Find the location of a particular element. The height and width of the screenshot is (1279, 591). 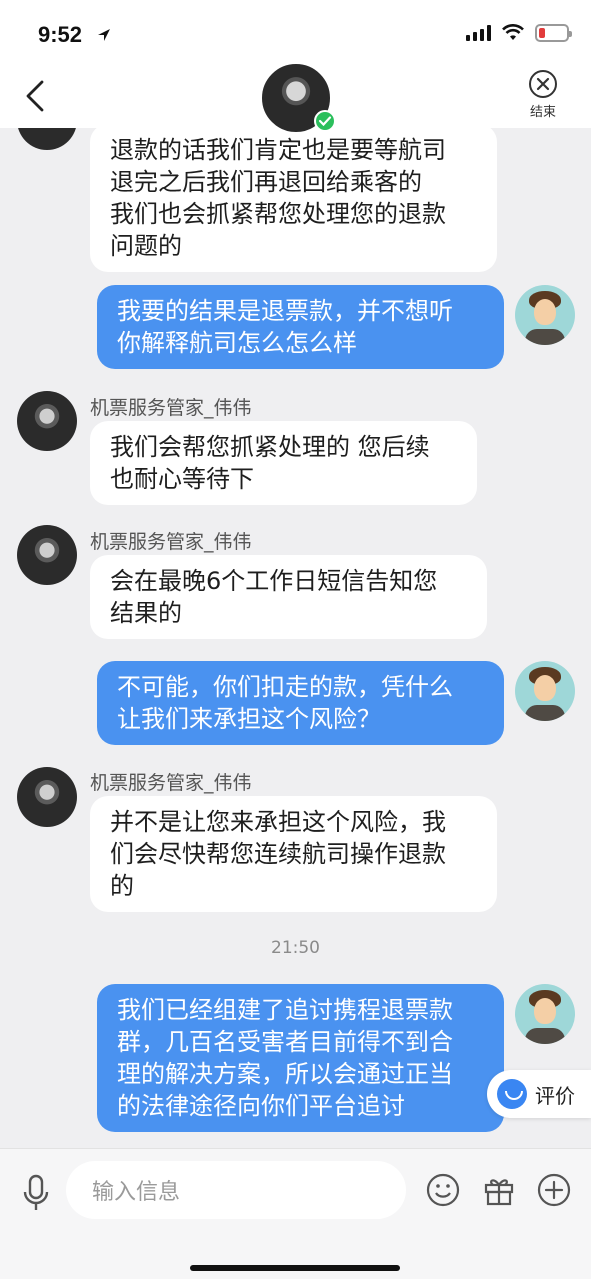

message-bubble-user: 我要的结果是退票款，并不想听 你解释航司怎么怎么样 is located at coordinates (300, 327).